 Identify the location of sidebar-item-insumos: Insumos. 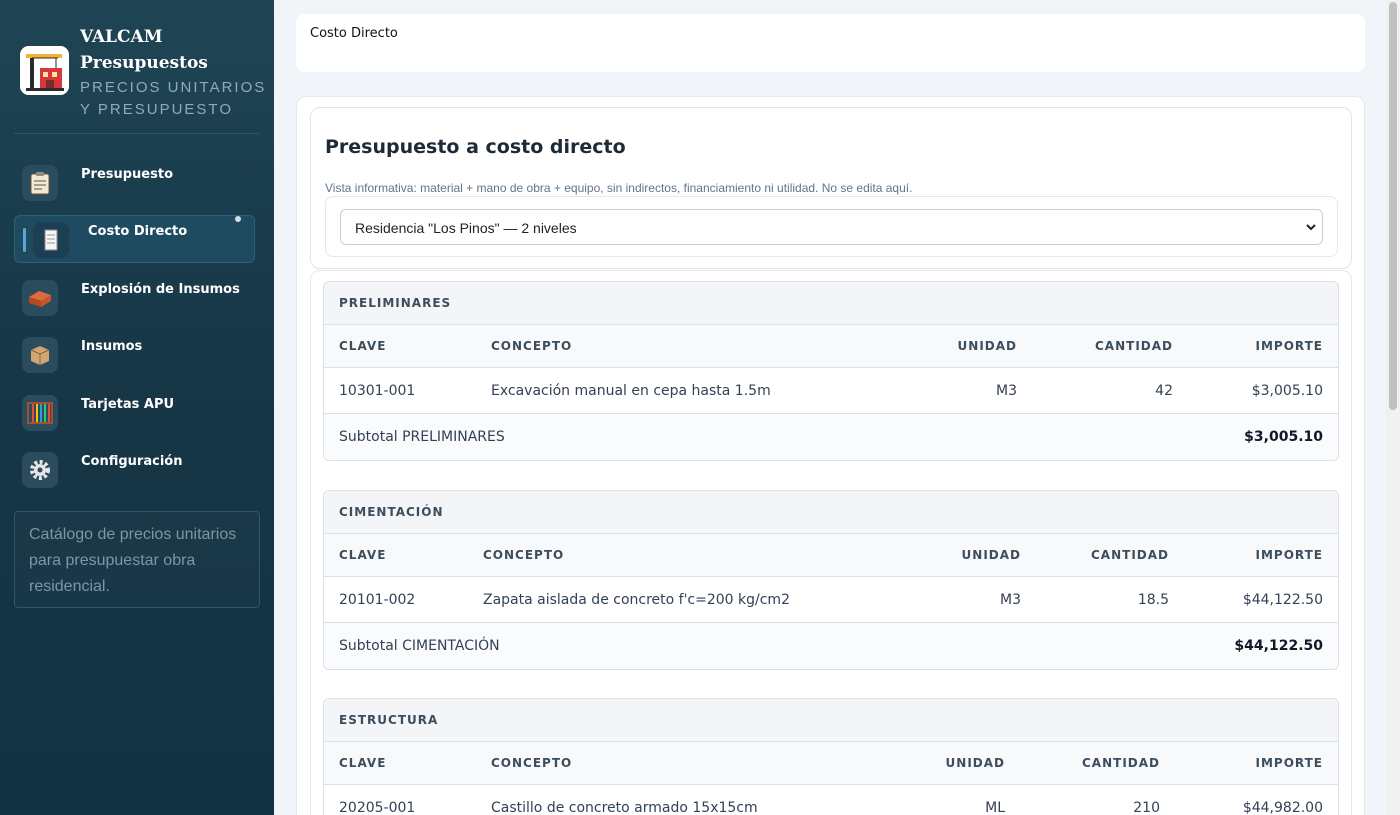
(134, 355).